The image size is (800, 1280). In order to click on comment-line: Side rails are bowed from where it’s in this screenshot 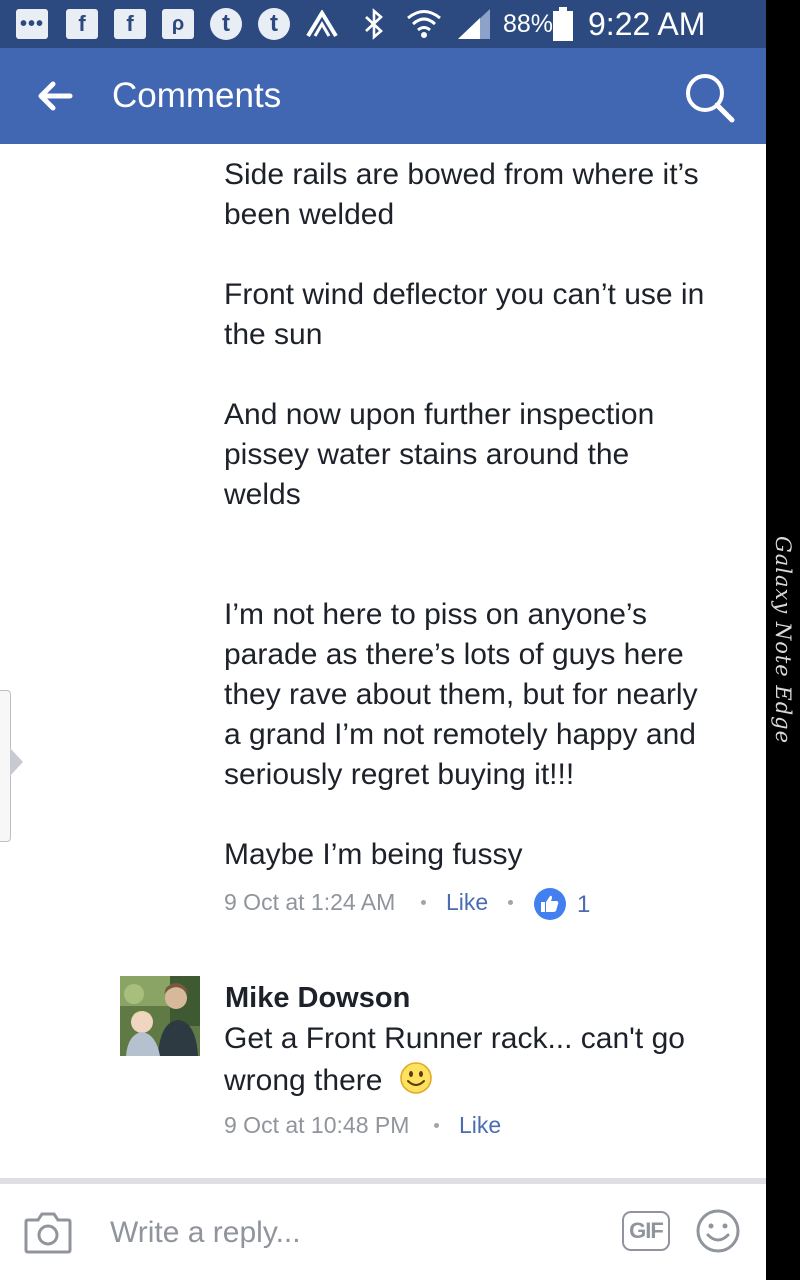, I will do `click(461, 174)`.